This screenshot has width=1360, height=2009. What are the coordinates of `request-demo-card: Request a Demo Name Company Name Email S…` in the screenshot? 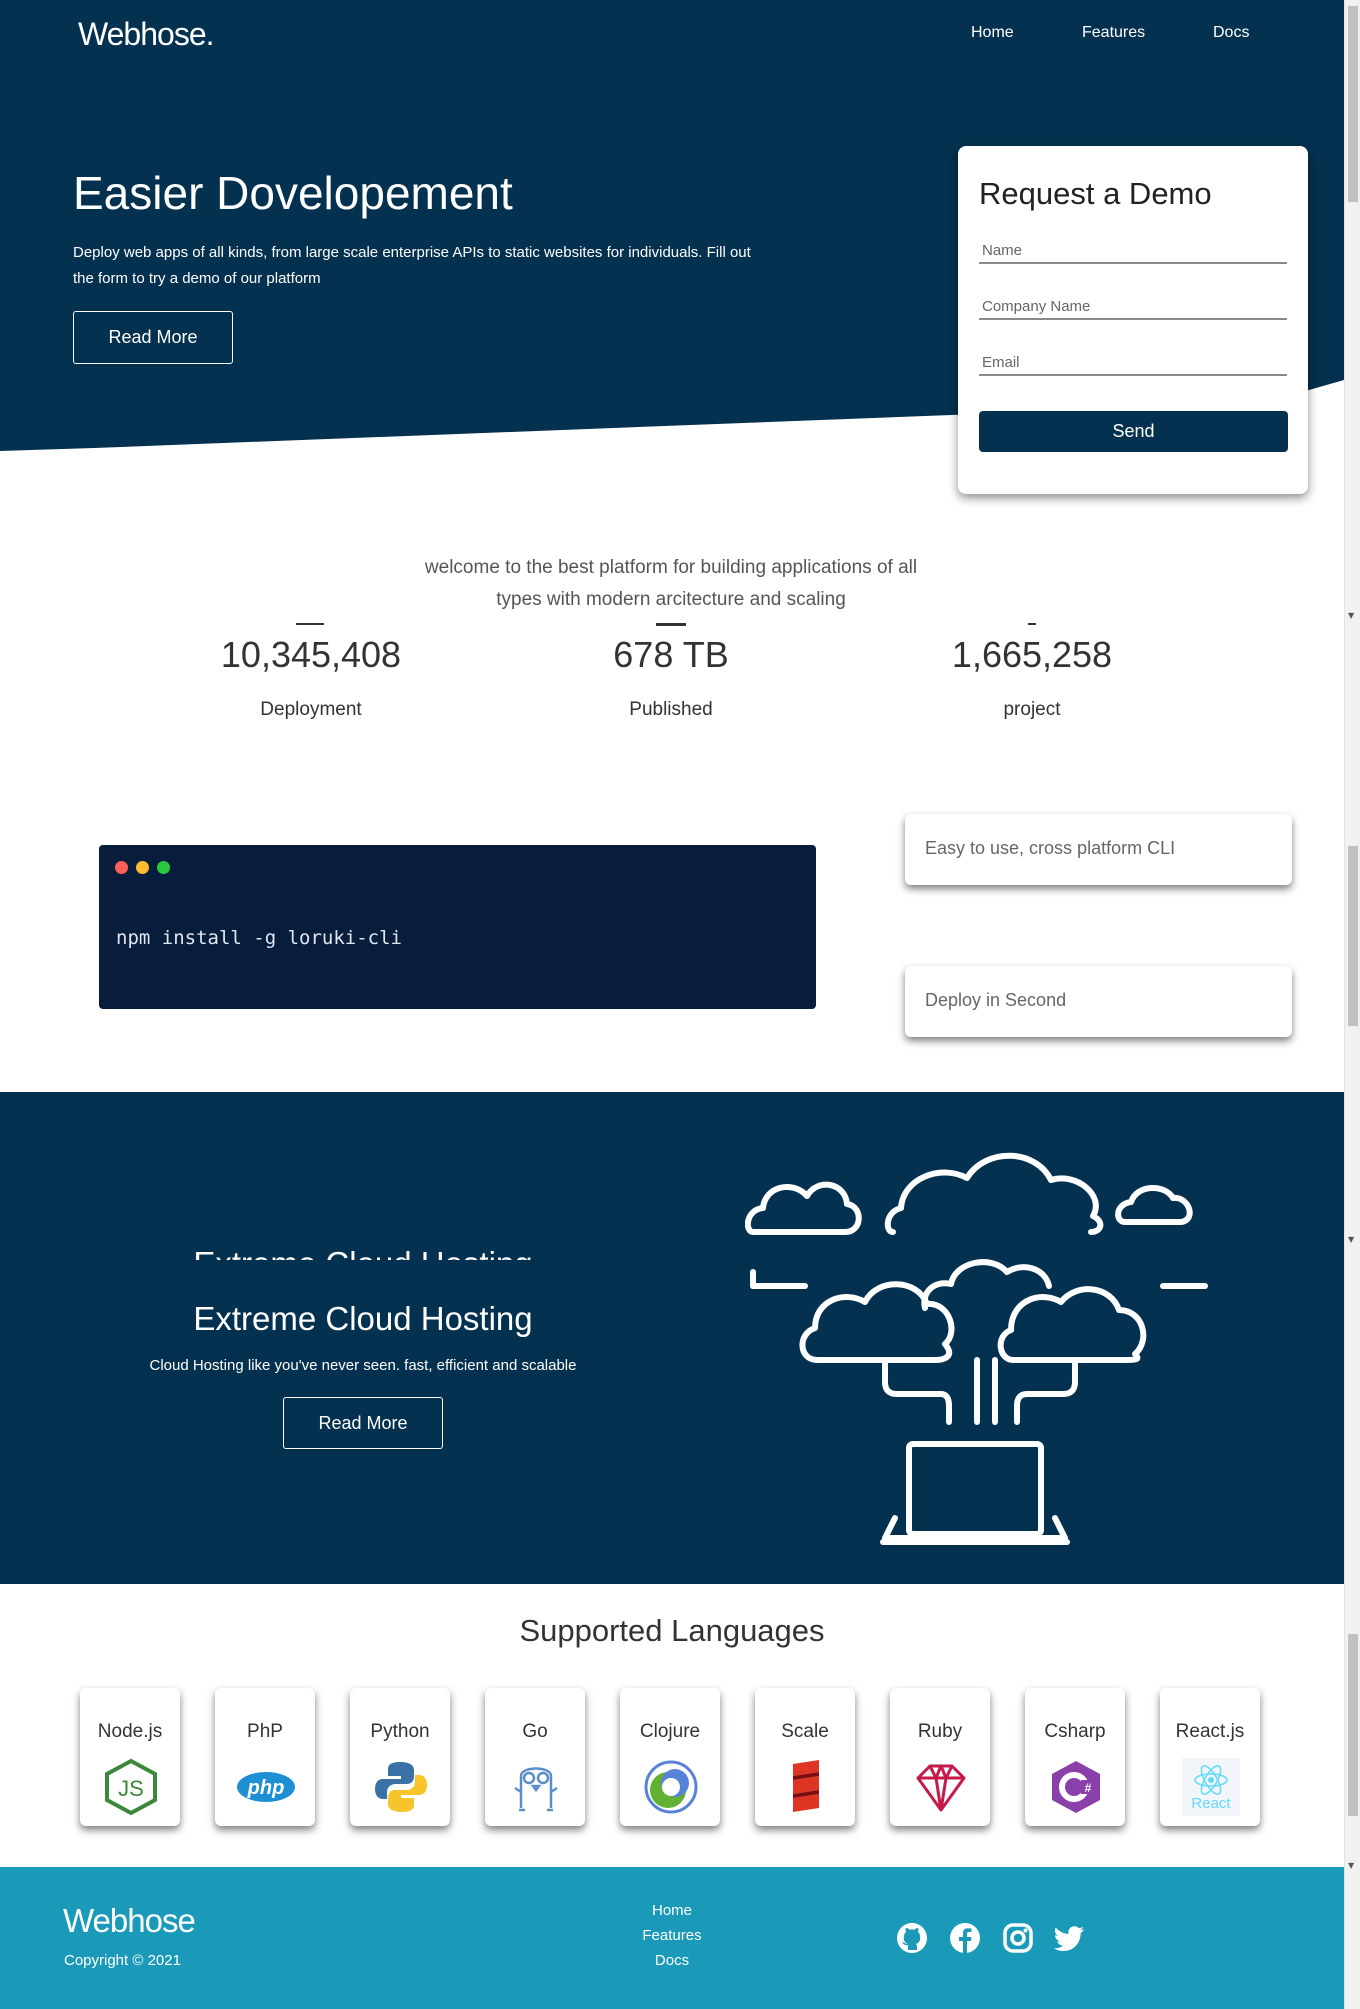 It's located at (1133, 320).